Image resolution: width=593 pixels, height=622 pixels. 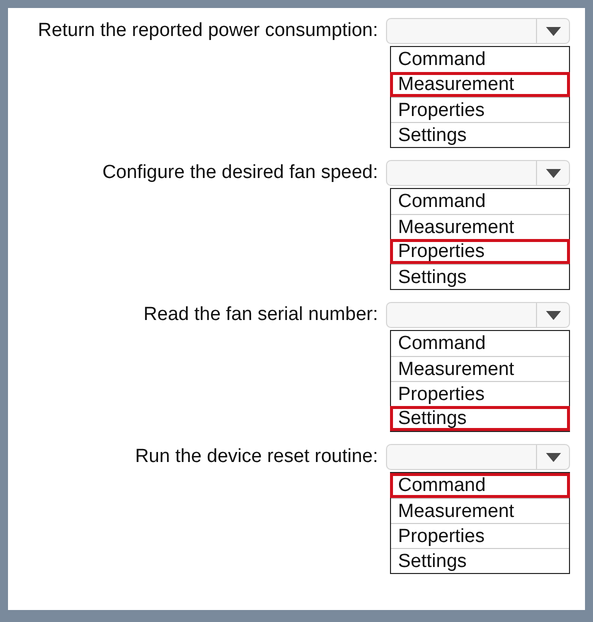 I want to click on question-label: Run the device reset routine:, so click(x=256, y=456).